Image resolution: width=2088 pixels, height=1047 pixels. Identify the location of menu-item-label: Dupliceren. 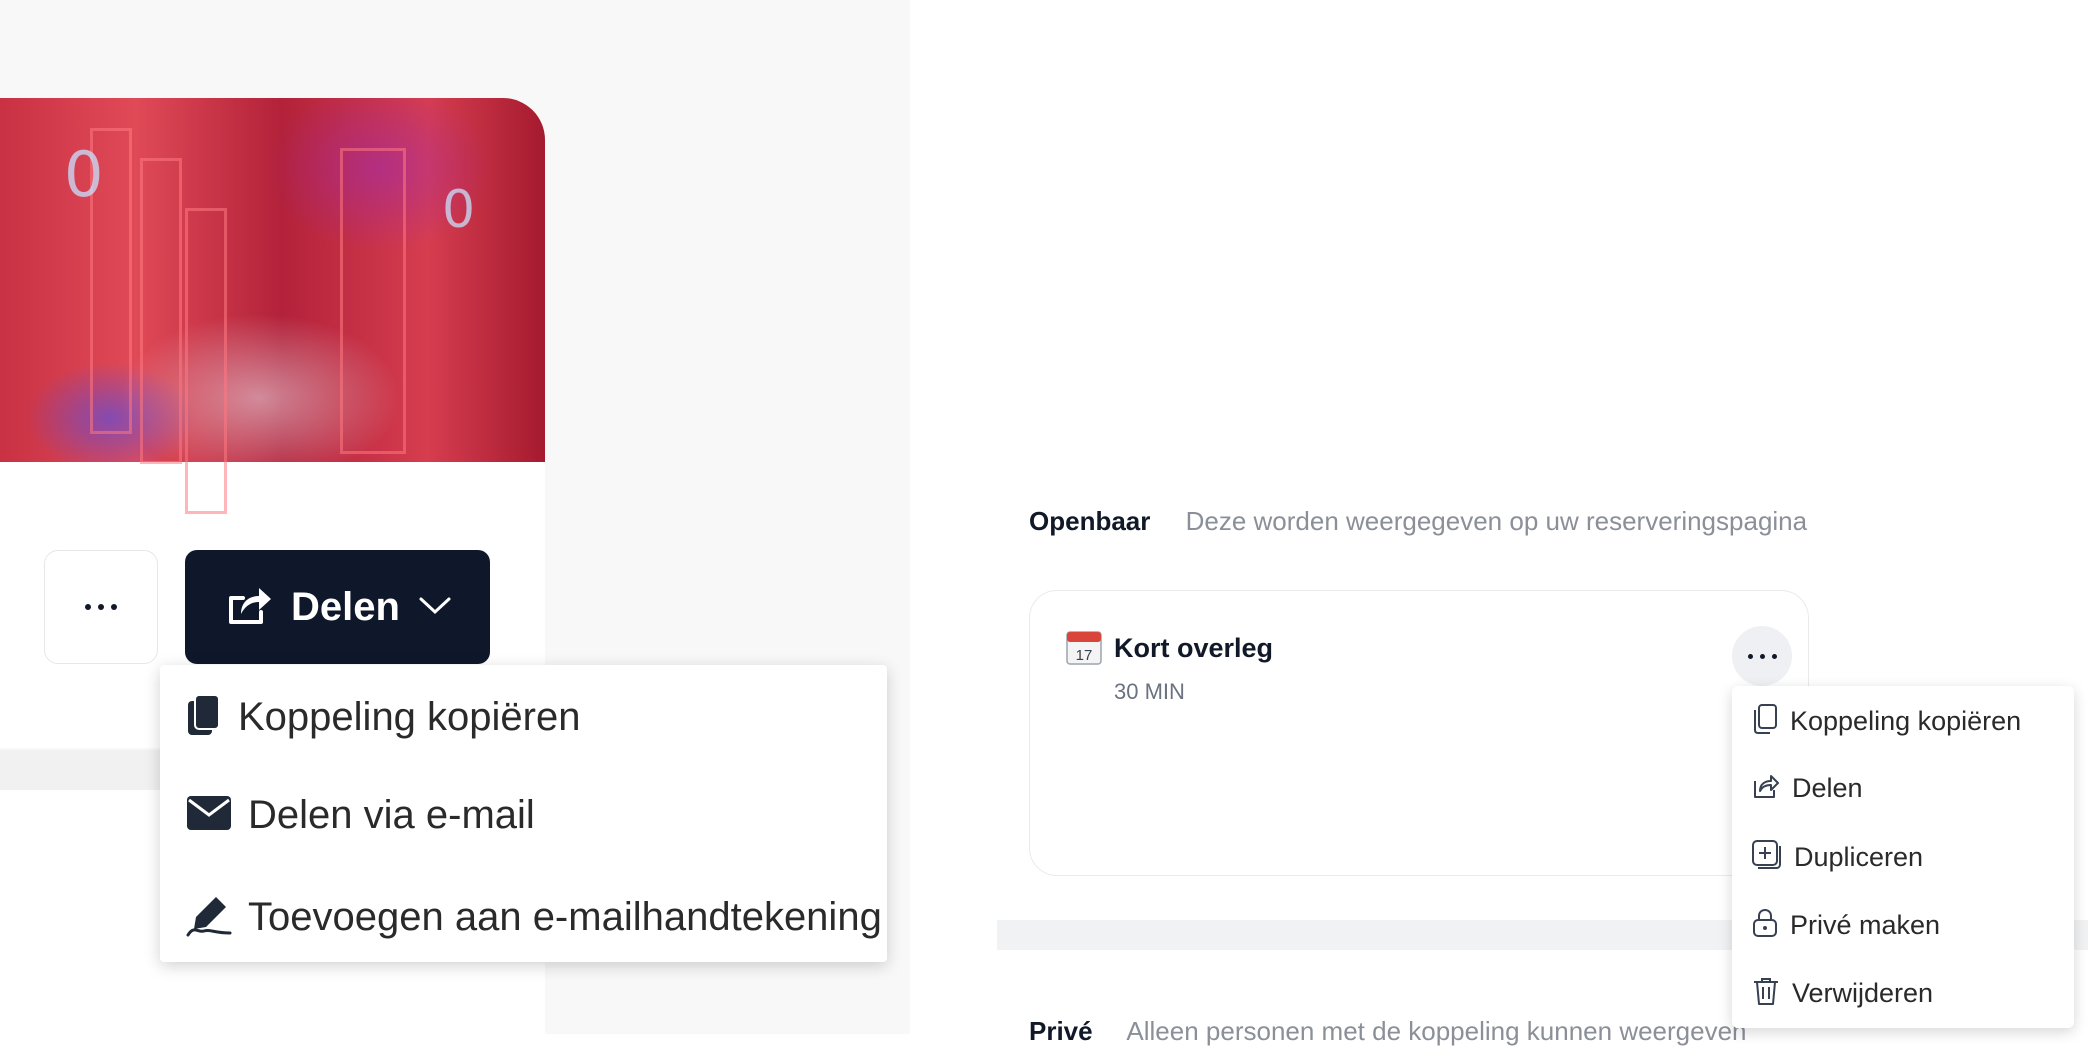
(1859, 857).